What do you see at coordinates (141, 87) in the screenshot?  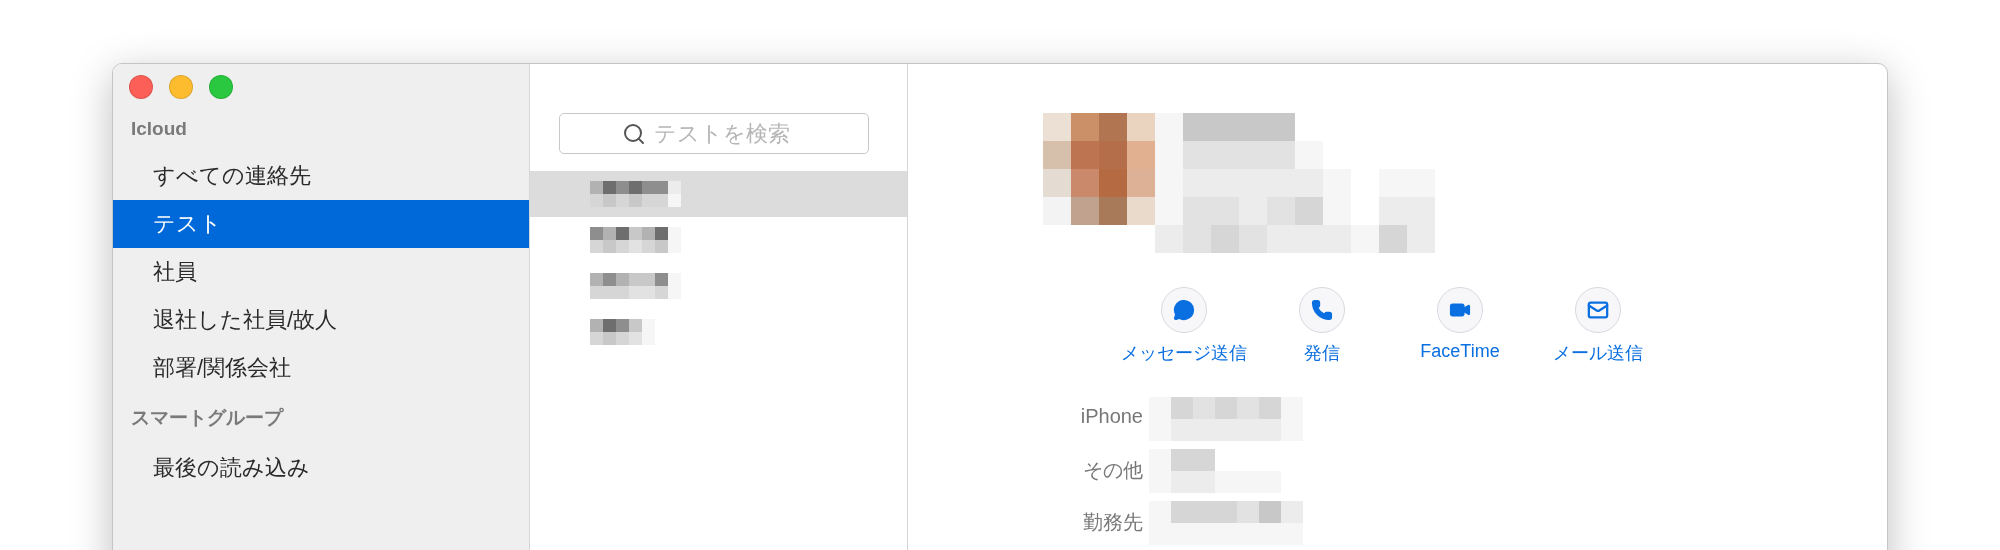 I see `close-button` at bounding box center [141, 87].